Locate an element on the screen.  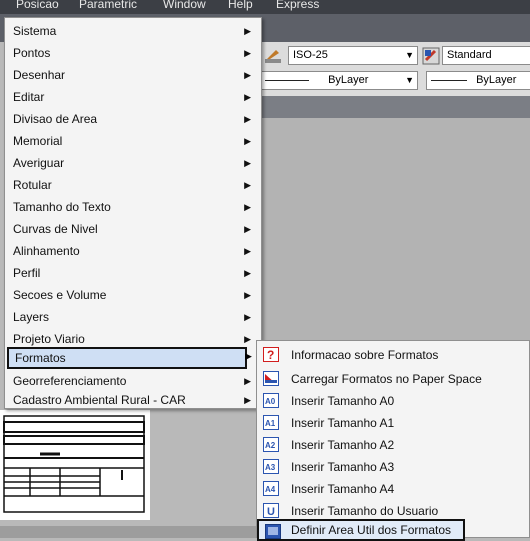
menu-item-divisao-de-area: Divisao de Area ▶ is located at coordinates (133, 119).